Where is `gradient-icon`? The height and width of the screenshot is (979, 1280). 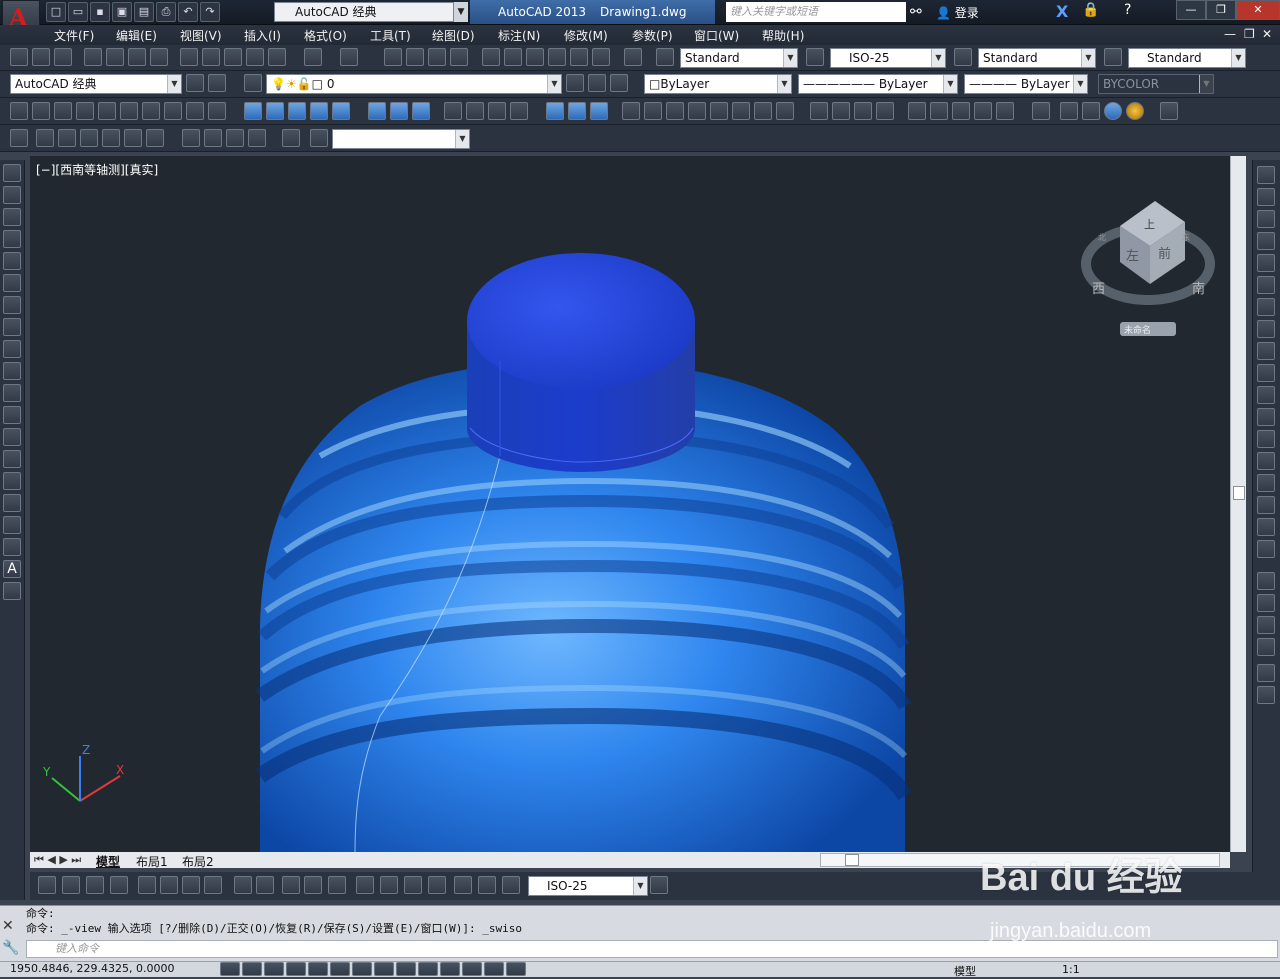
gradient-icon is located at coordinates (12, 503).